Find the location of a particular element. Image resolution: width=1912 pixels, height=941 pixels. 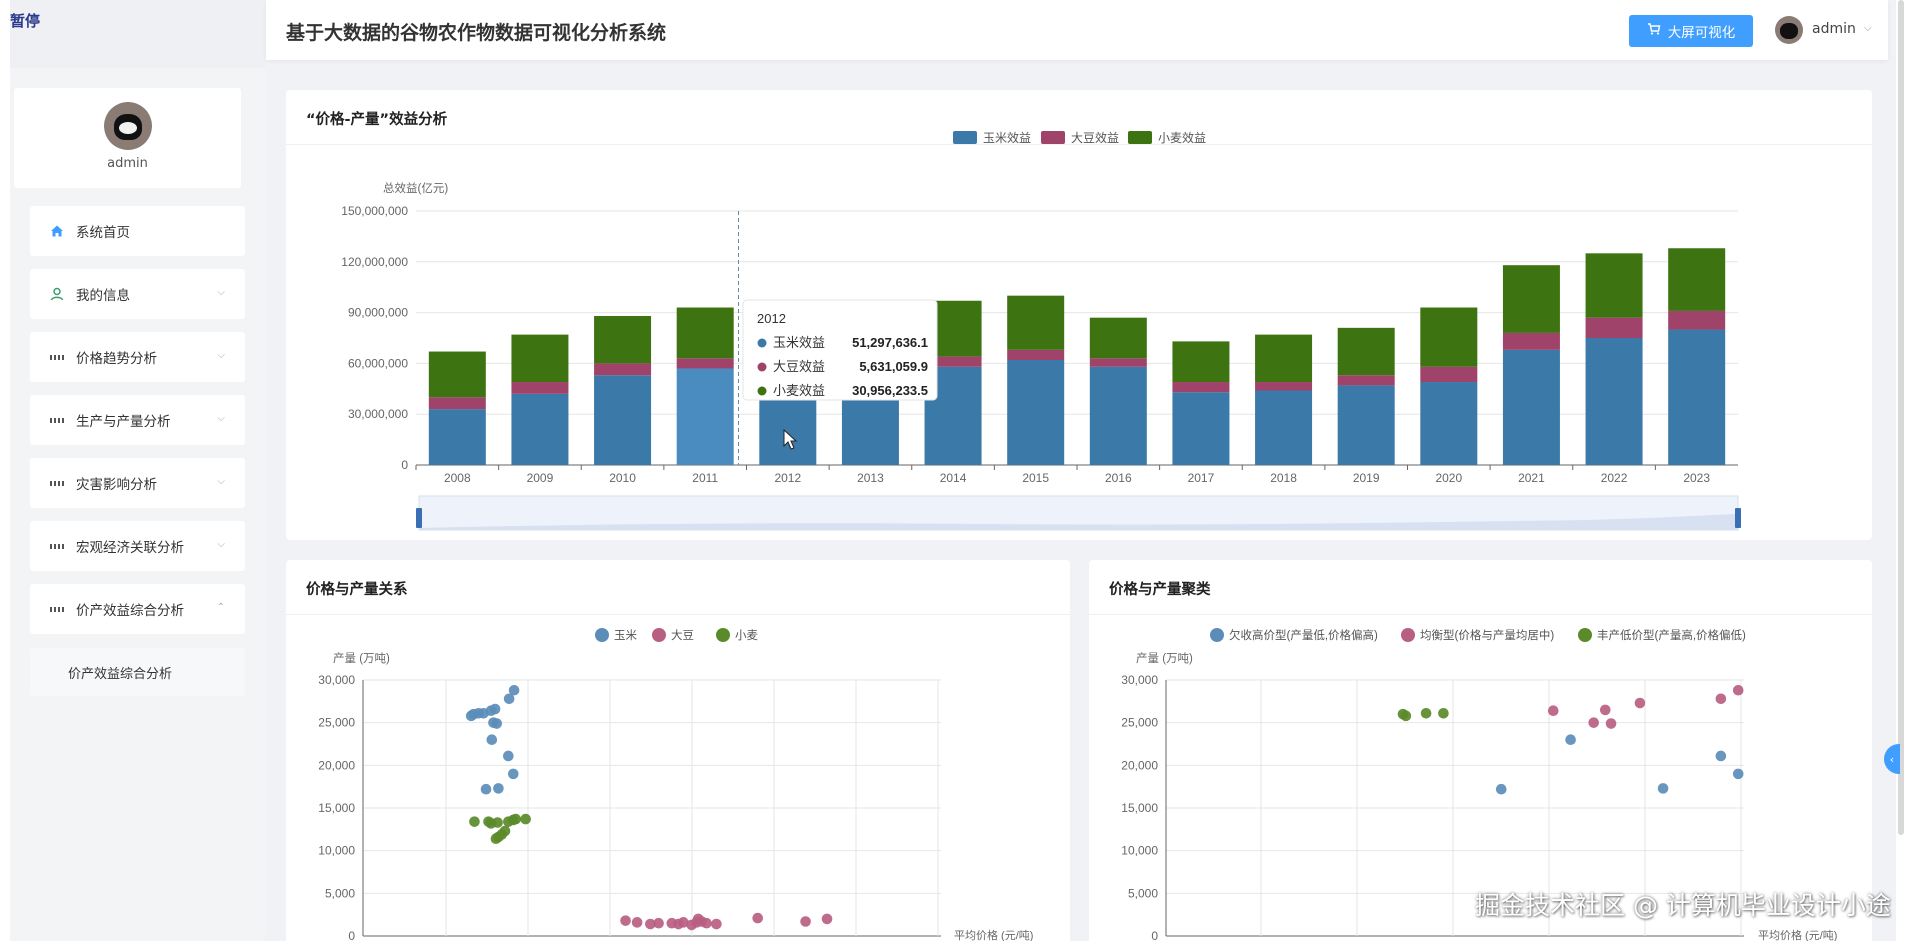

avatar is located at coordinates (127, 126).